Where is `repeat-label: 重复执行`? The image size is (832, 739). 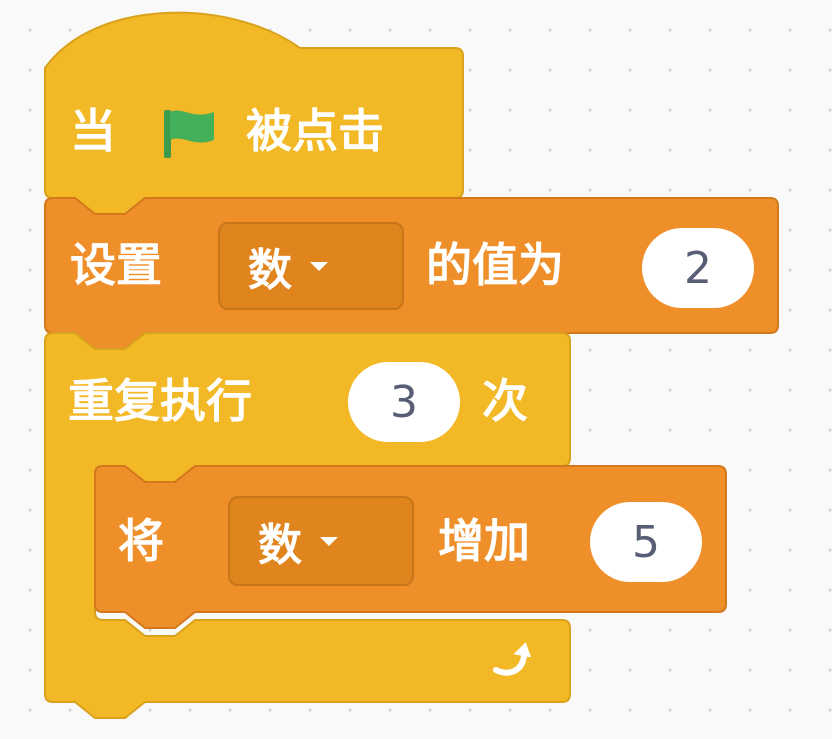
repeat-label: 重复执行 is located at coordinates (160, 401).